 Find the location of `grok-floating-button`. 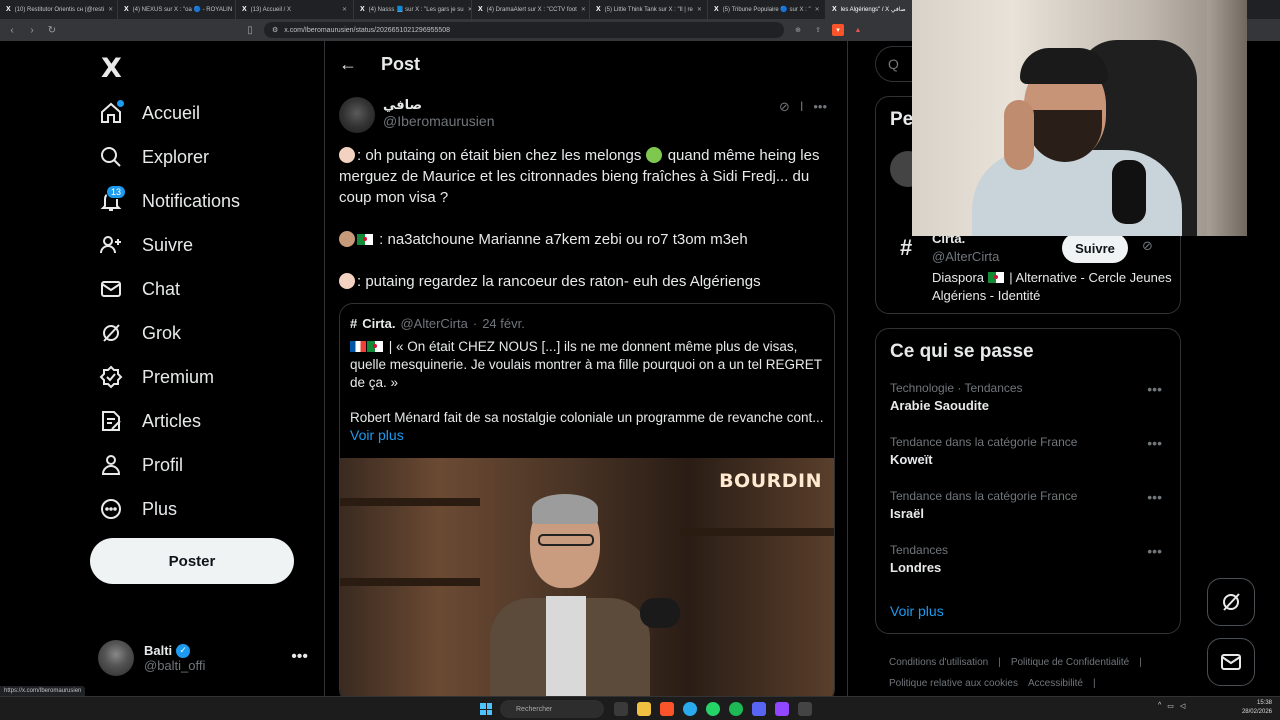

grok-floating-button is located at coordinates (1231, 602).